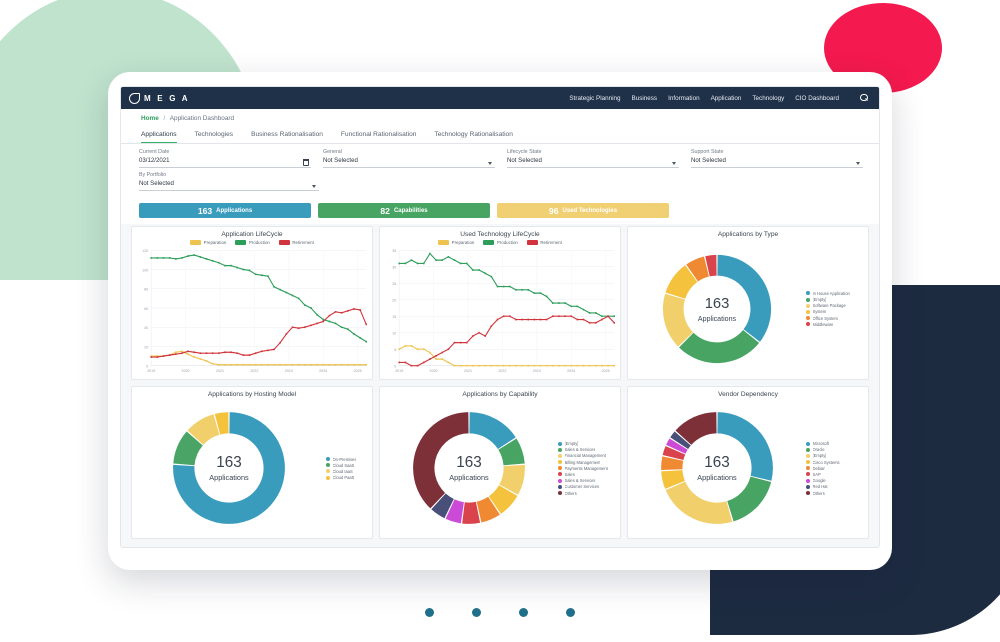 This screenshot has height=642, width=1000. I want to click on mega-logo: M E G A, so click(159, 98).